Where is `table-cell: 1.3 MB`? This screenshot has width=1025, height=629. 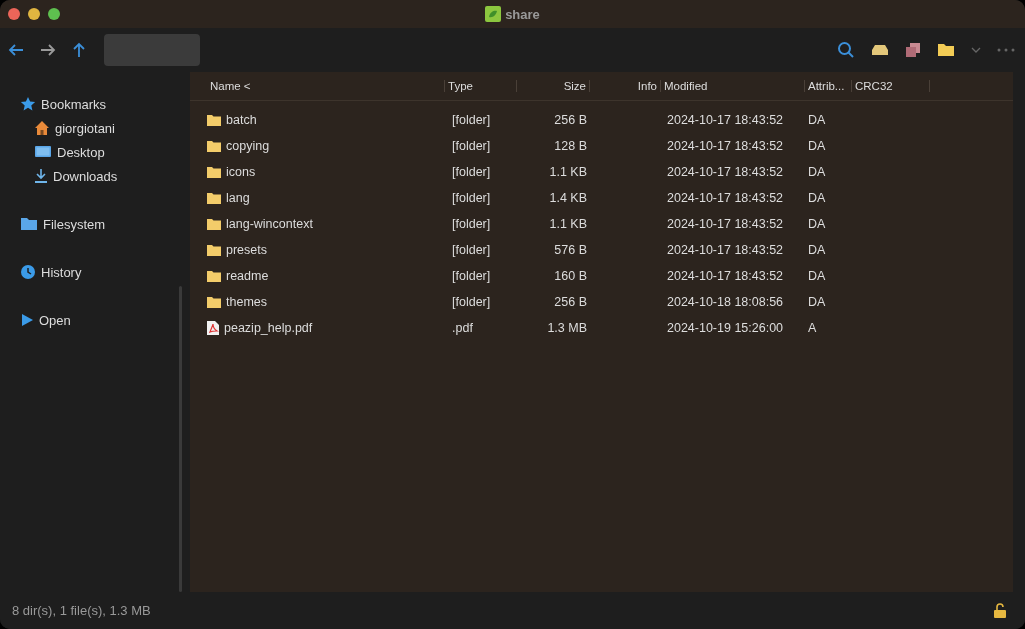 table-cell: 1.3 MB is located at coordinates (567, 328).